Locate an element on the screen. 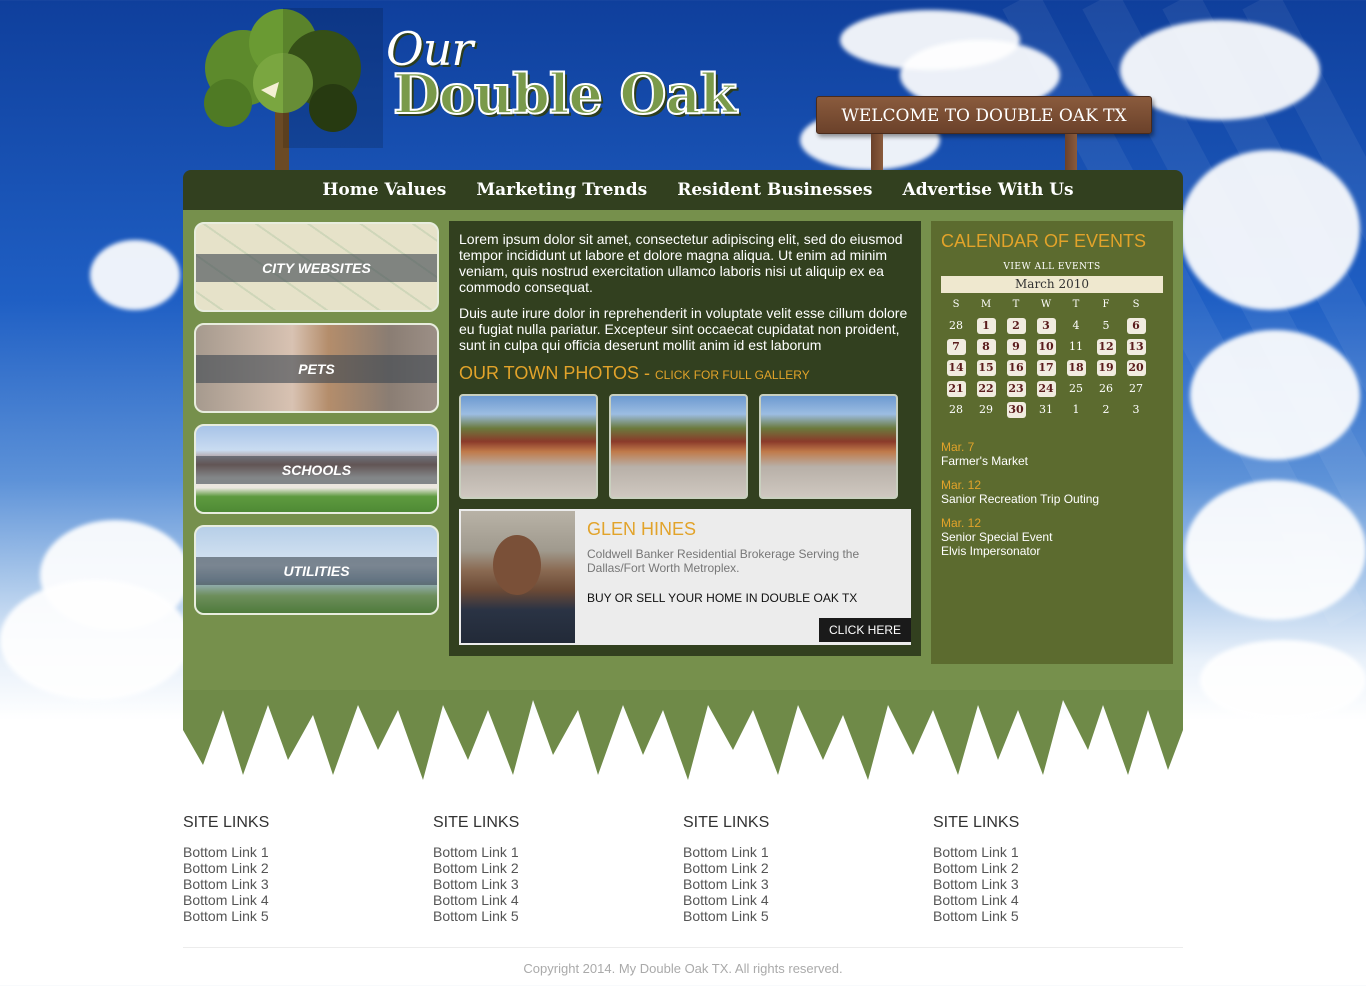 This screenshot has width=1366, height=986. calendar-day-with-event: 22 is located at coordinates (986, 388).